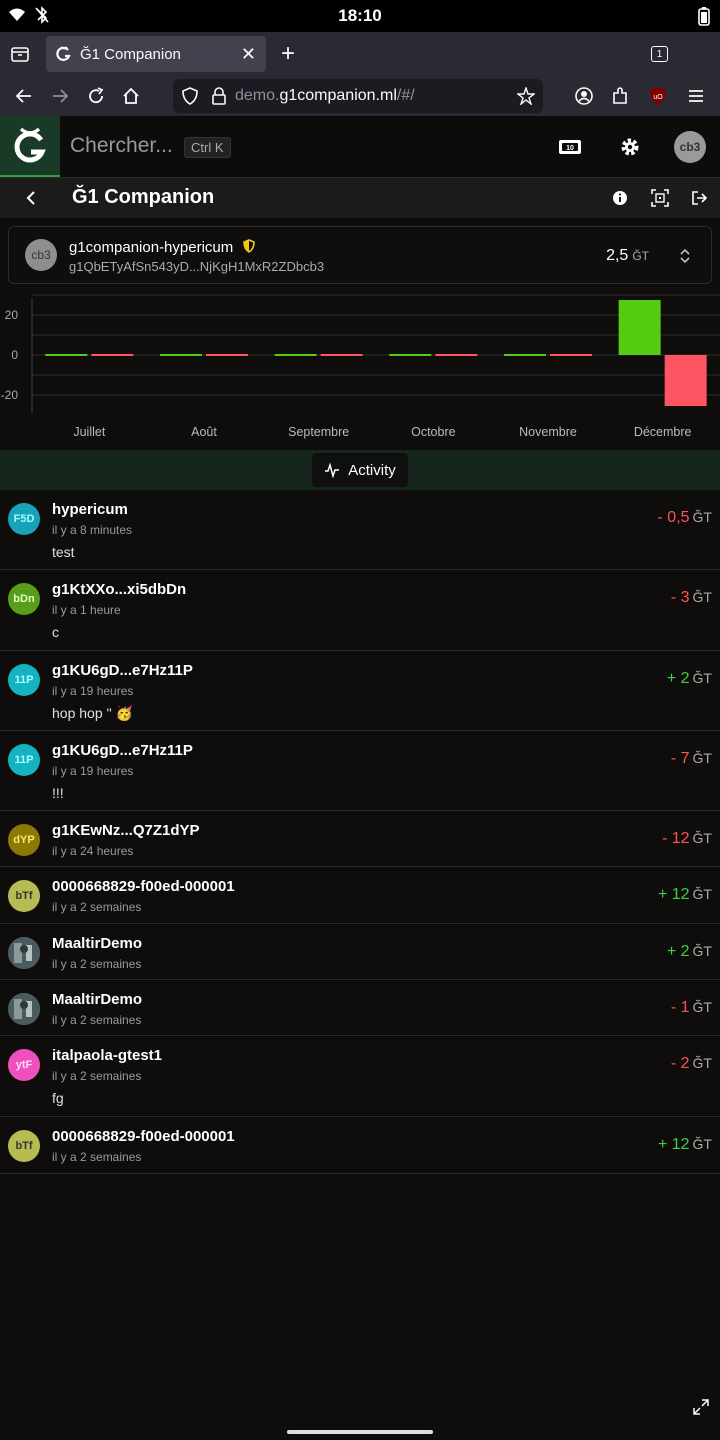 The image size is (720, 1440). What do you see at coordinates (680, 1007) in the screenshot?
I see `transaction-amount-value: - 1` at bounding box center [680, 1007].